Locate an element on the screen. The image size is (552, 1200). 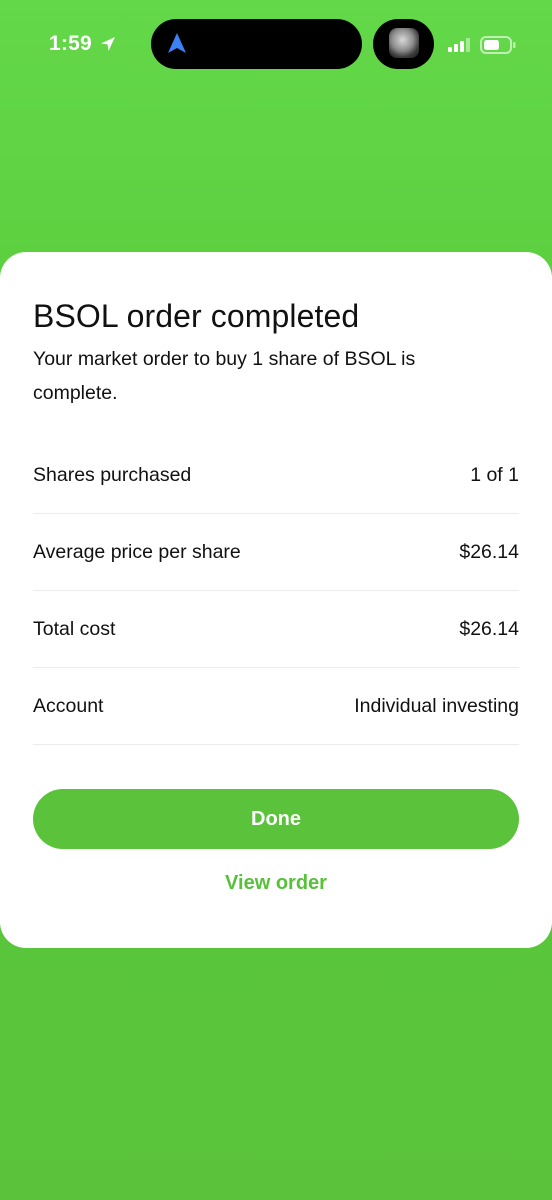
detail-label: Total cost is located at coordinates (74, 628).